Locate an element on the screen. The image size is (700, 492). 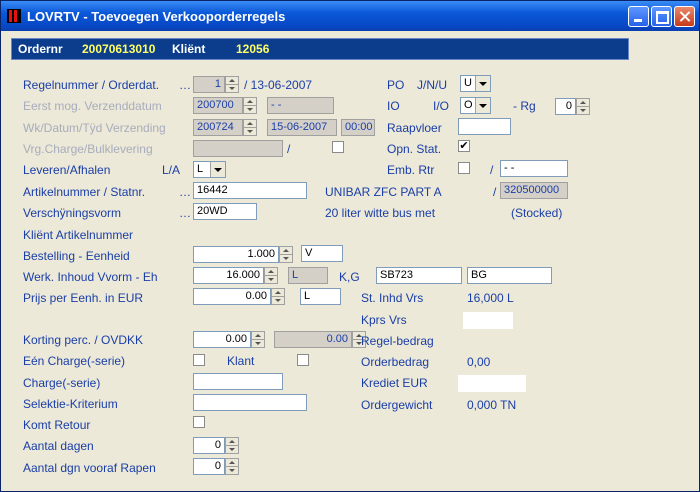
bestelling-unit-field: V is located at coordinates (322, 253).